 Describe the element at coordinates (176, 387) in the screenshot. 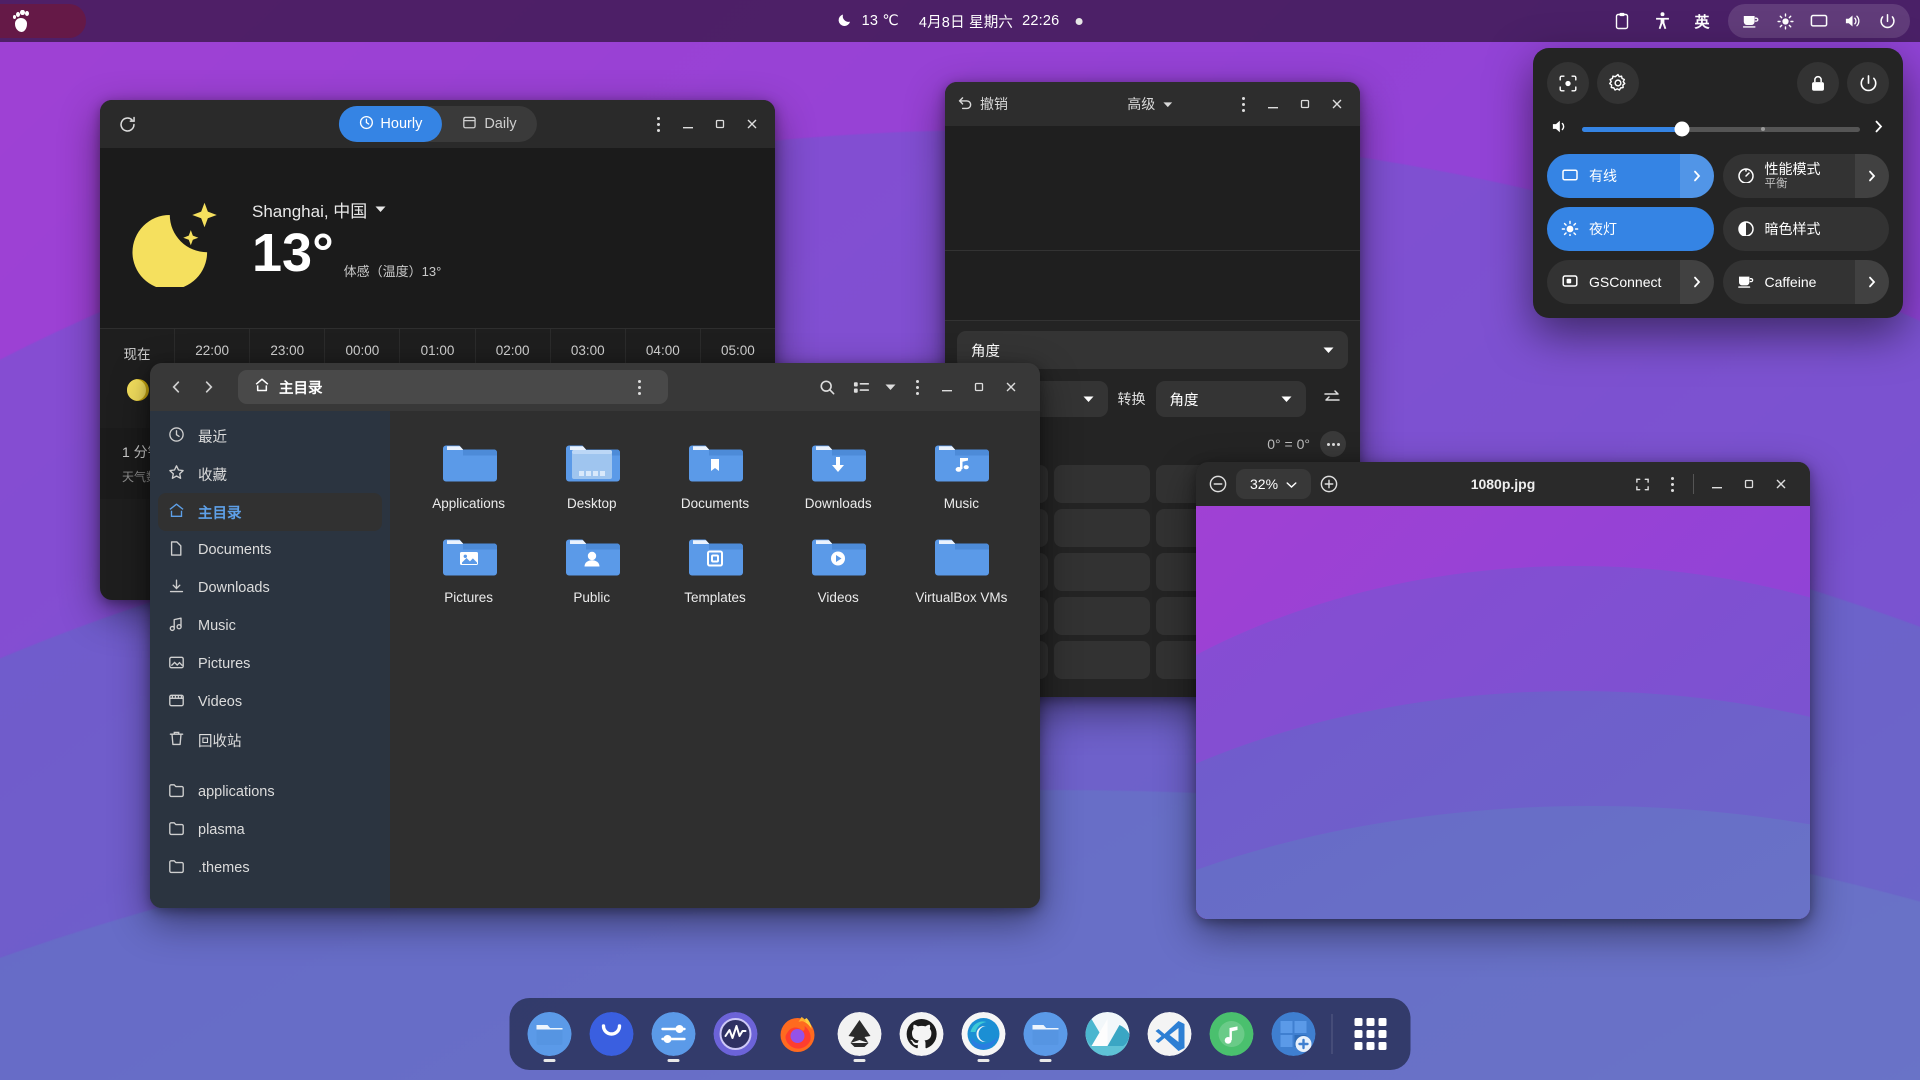

I see `back-button` at that location.